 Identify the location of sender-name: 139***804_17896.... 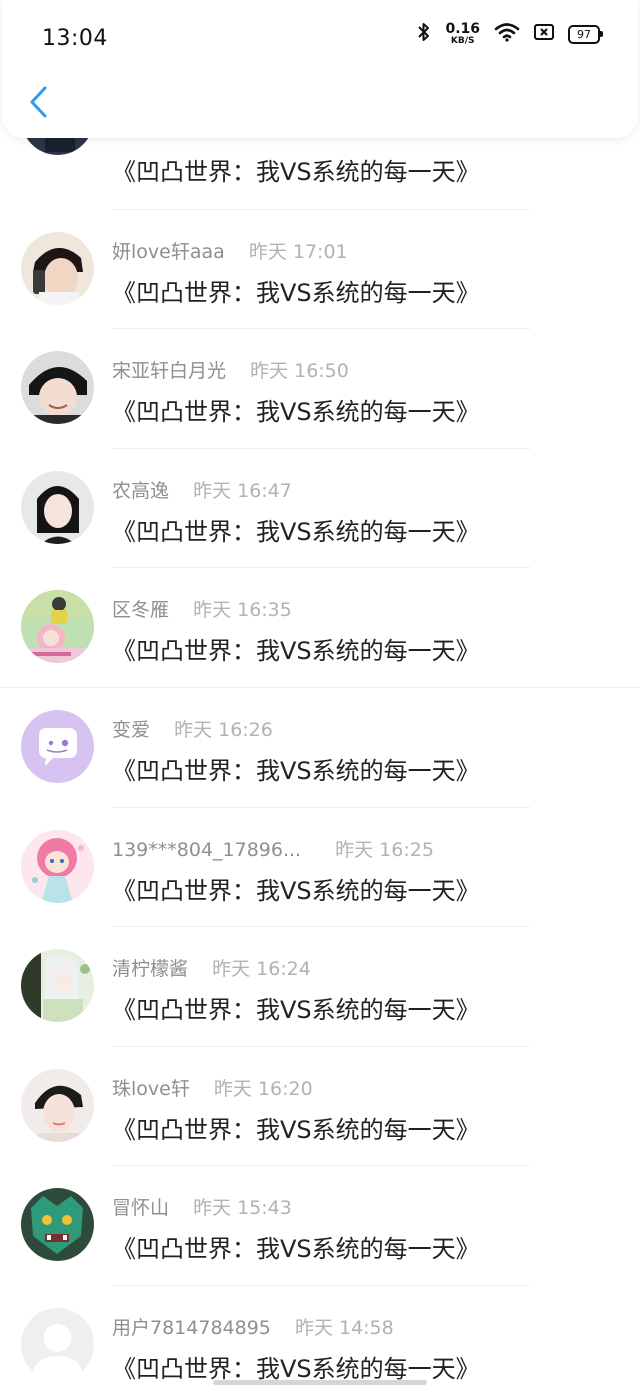
(207, 849).